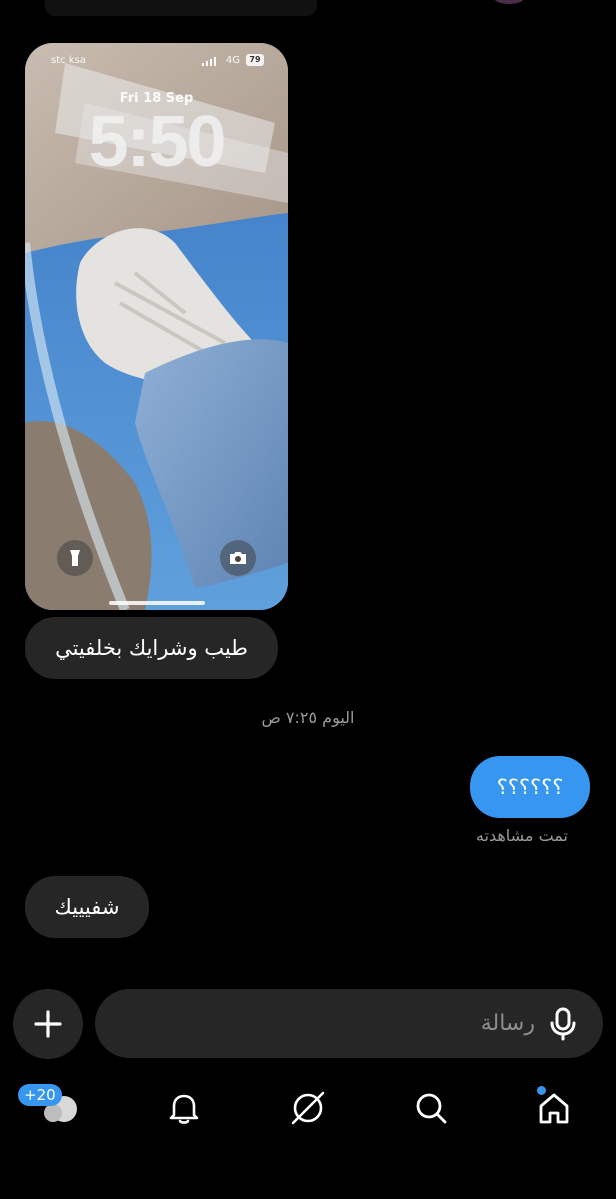 This screenshot has width=616, height=1199. Describe the element at coordinates (521, 835) in the screenshot. I see `seen-status: تمت مشاهدته` at that location.